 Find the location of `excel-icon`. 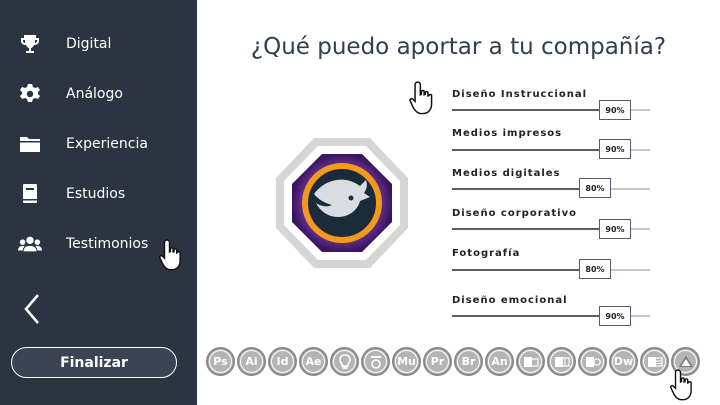

excel-icon is located at coordinates (561, 361).